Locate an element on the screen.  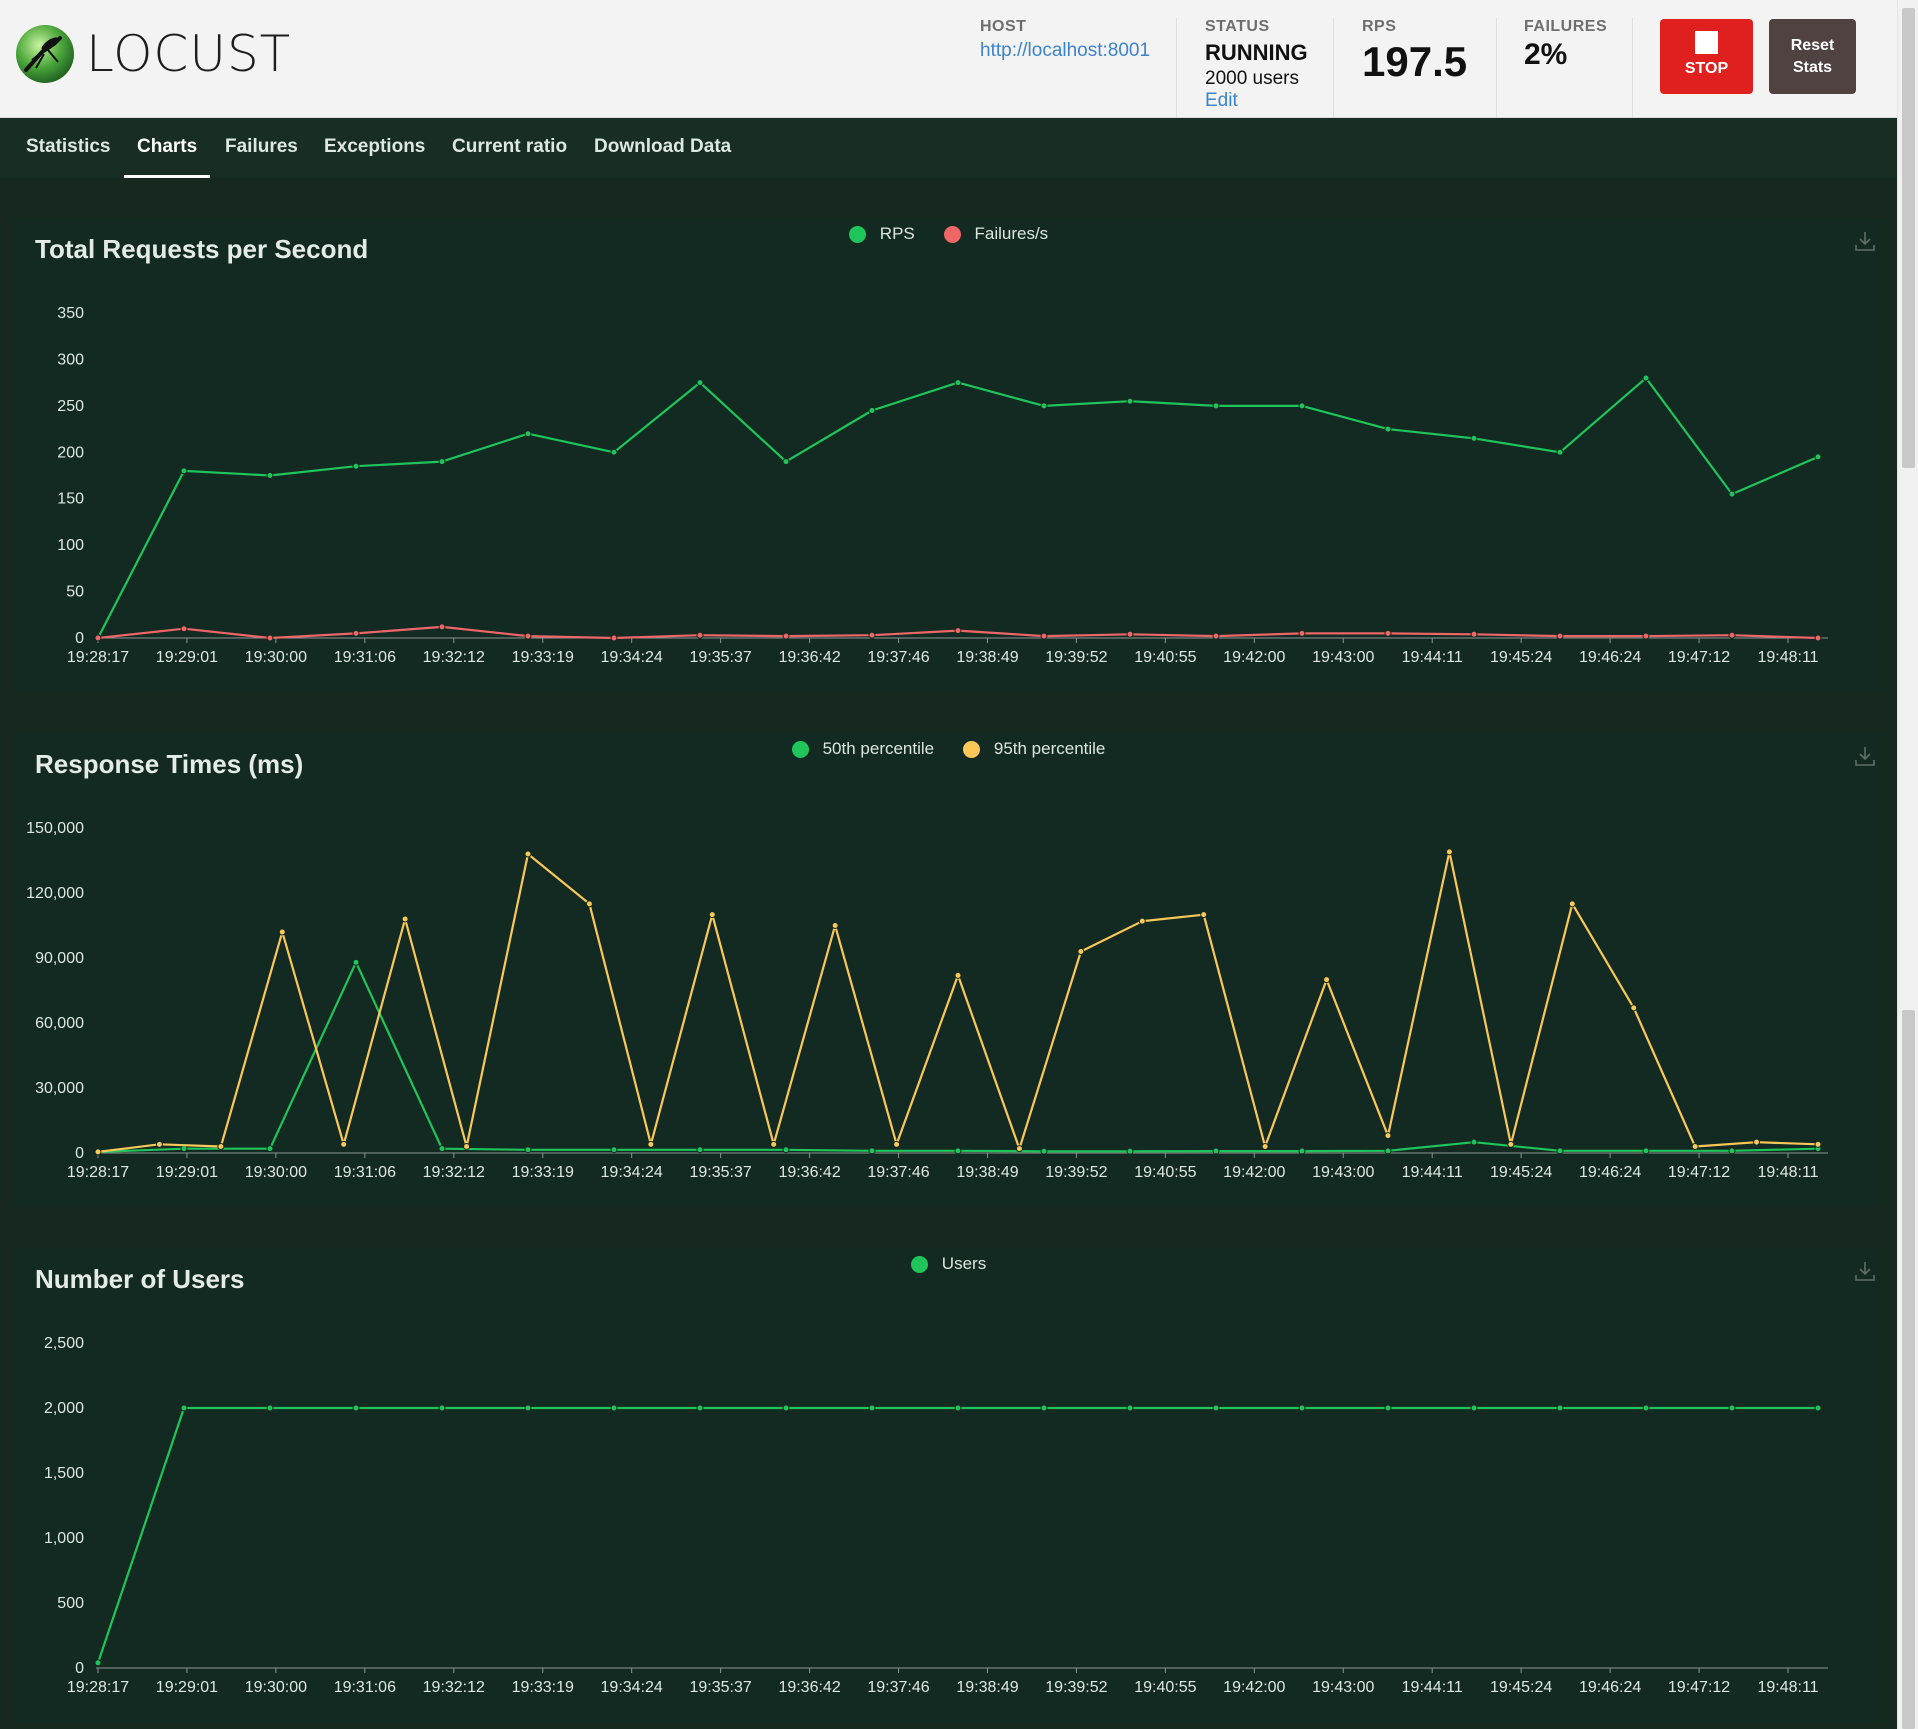
page-scrollbar is located at coordinates (1907, 864).